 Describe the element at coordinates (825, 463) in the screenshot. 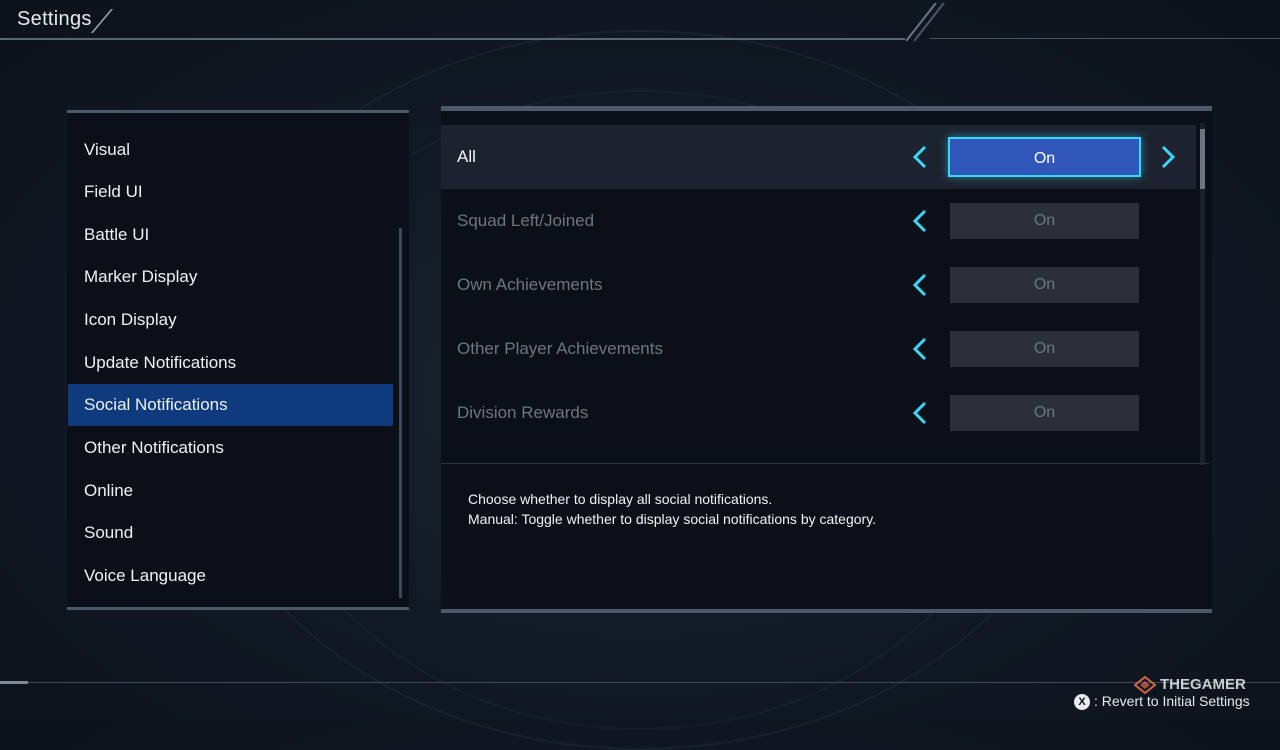

I see `description-divider` at that location.